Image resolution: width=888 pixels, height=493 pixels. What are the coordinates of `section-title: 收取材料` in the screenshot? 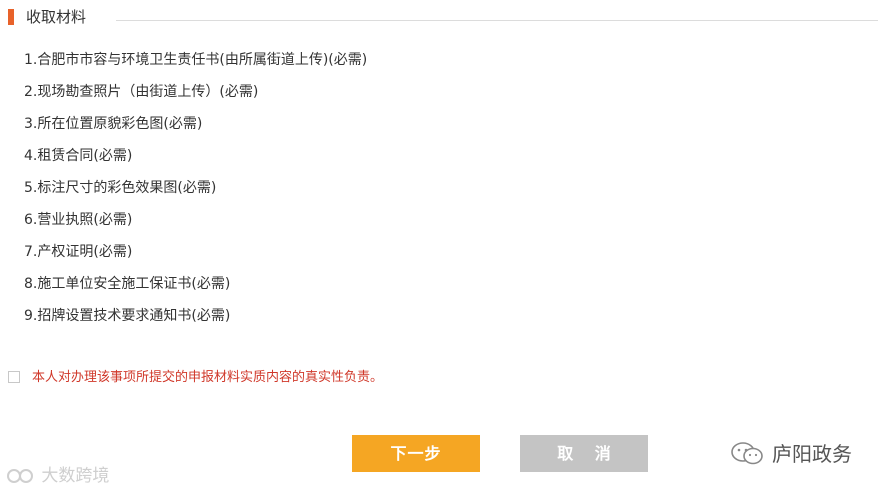 It's located at (56, 17).